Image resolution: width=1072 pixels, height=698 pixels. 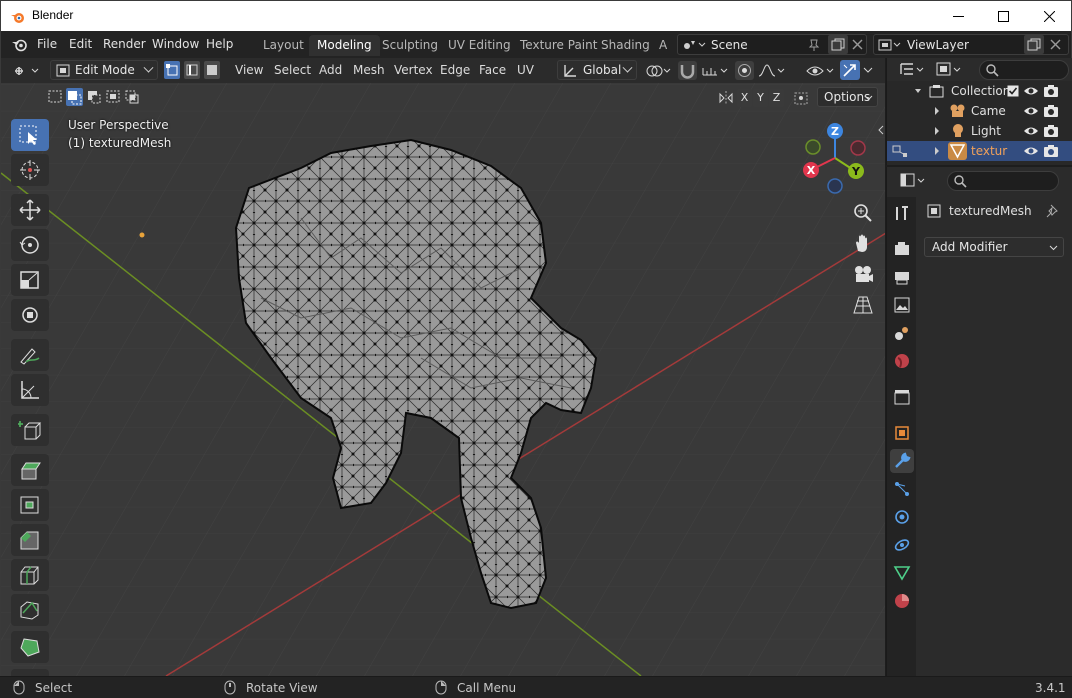 What do you see at coordinates (94, 96) in the screenshot?
I see `select-subtract-icon` at bounding box center [94, 96].